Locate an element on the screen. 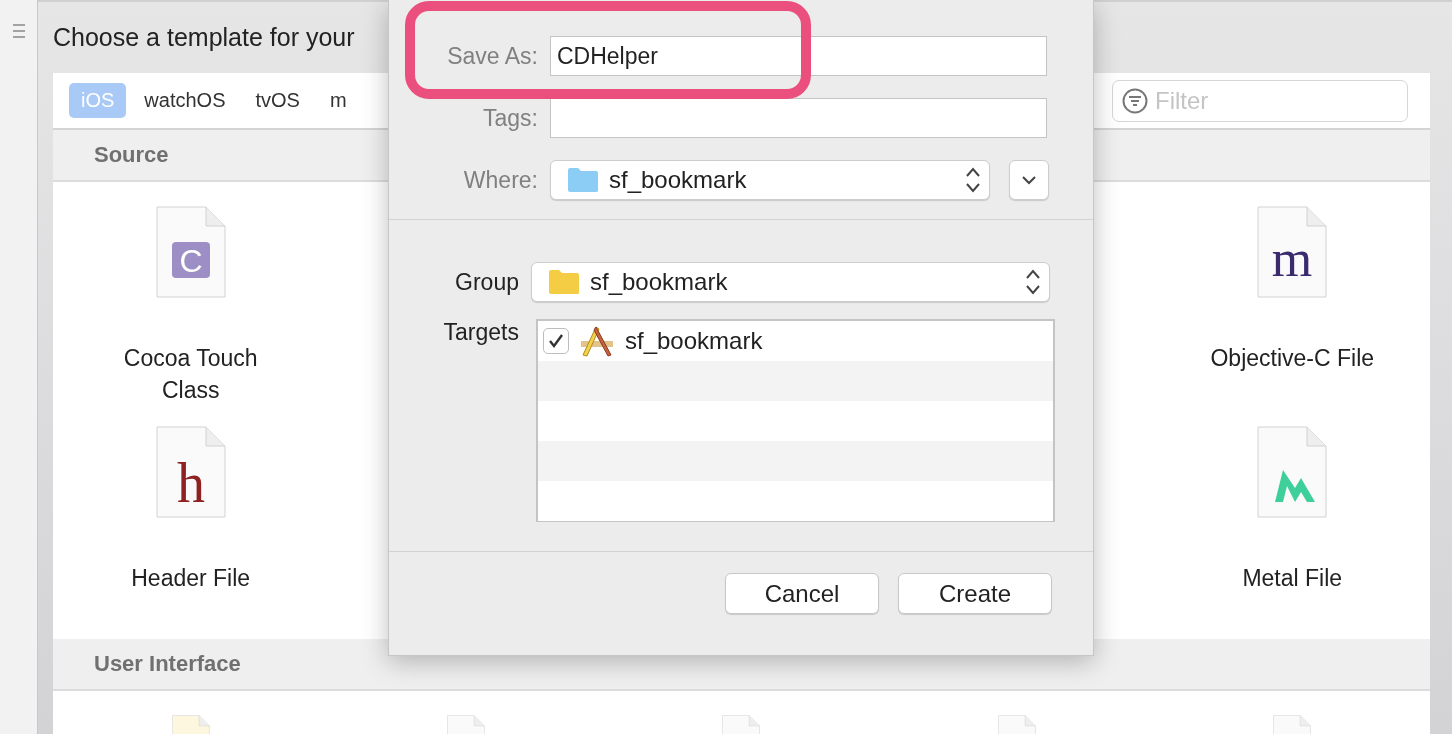  checkmark-icon is located at coordinates (556, 341).